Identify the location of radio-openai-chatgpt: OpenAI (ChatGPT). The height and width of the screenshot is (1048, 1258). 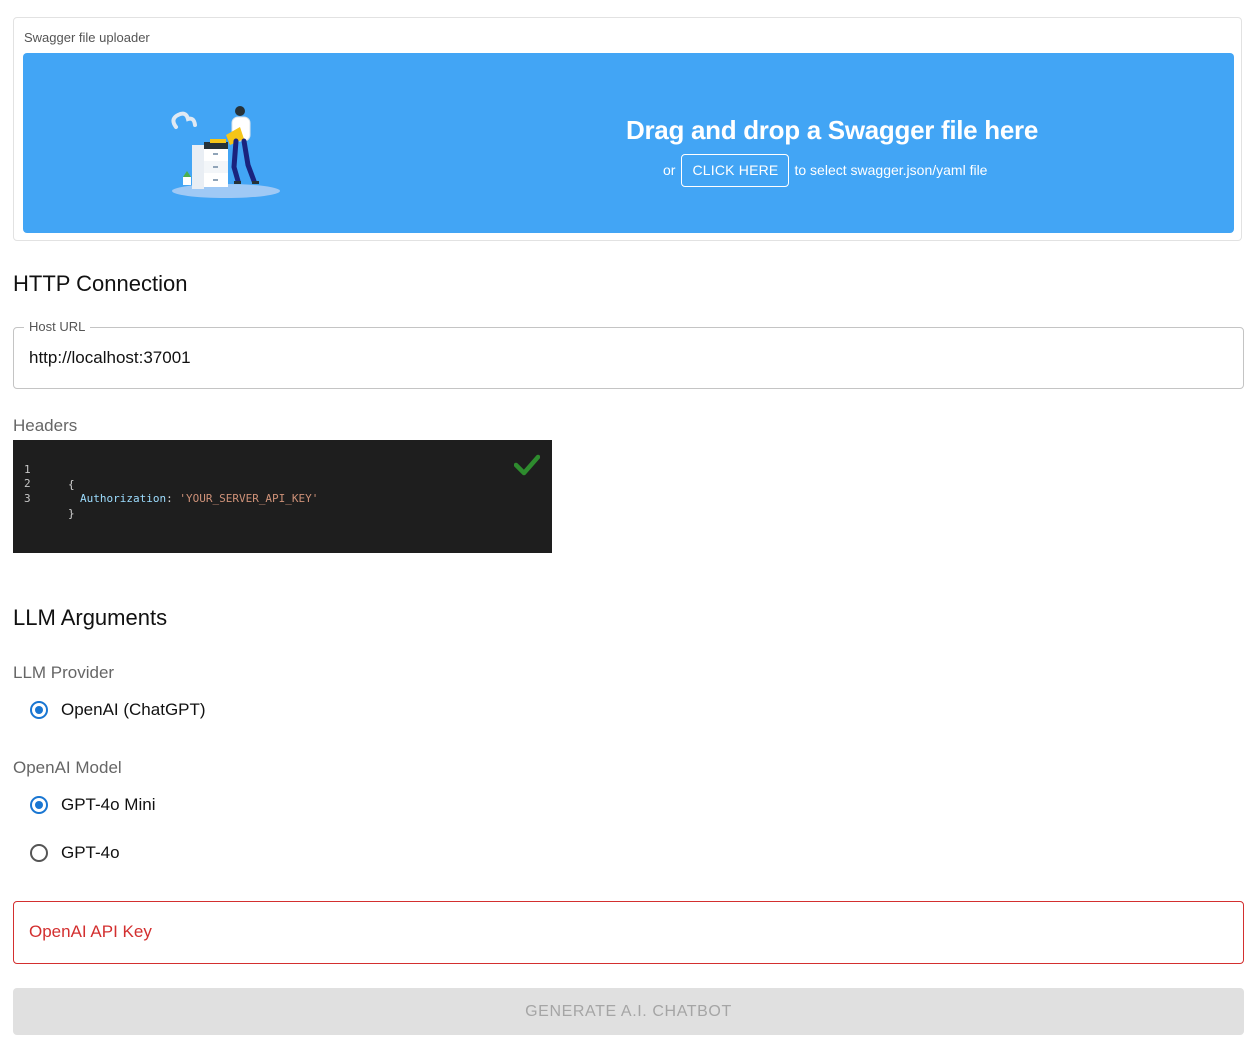
(118, 710).